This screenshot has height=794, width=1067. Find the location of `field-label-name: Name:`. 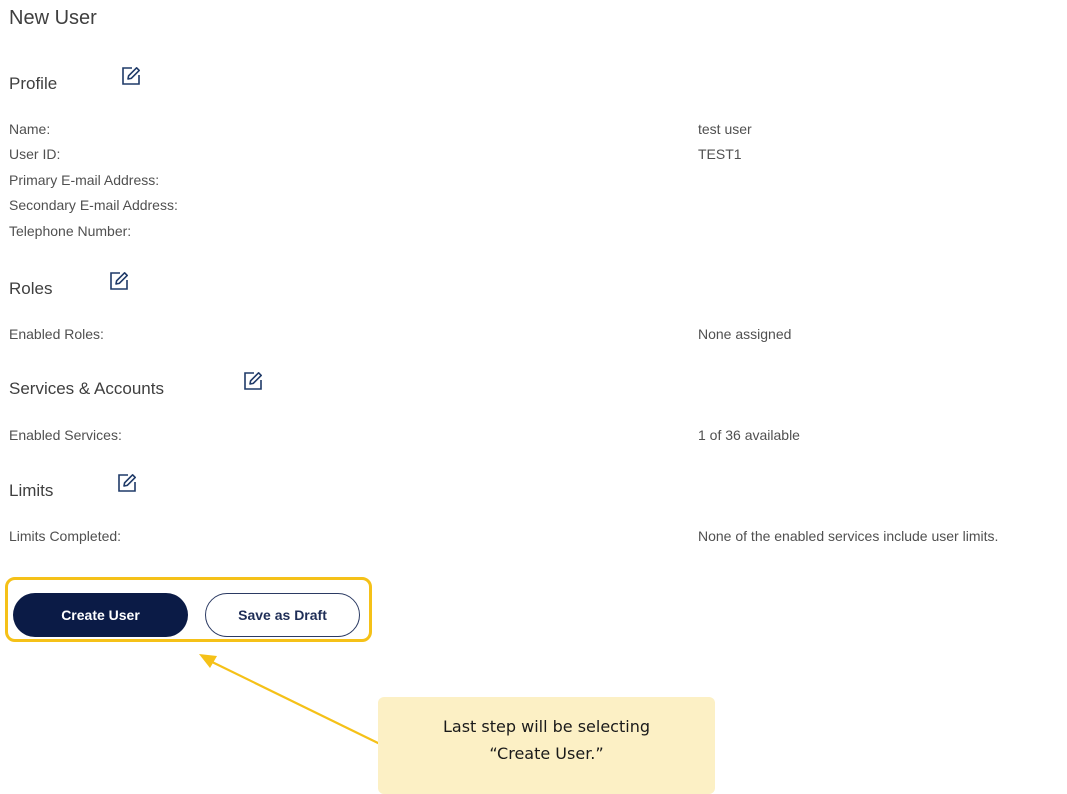

field-label-name: Name: is located at coordinates (30, 129).